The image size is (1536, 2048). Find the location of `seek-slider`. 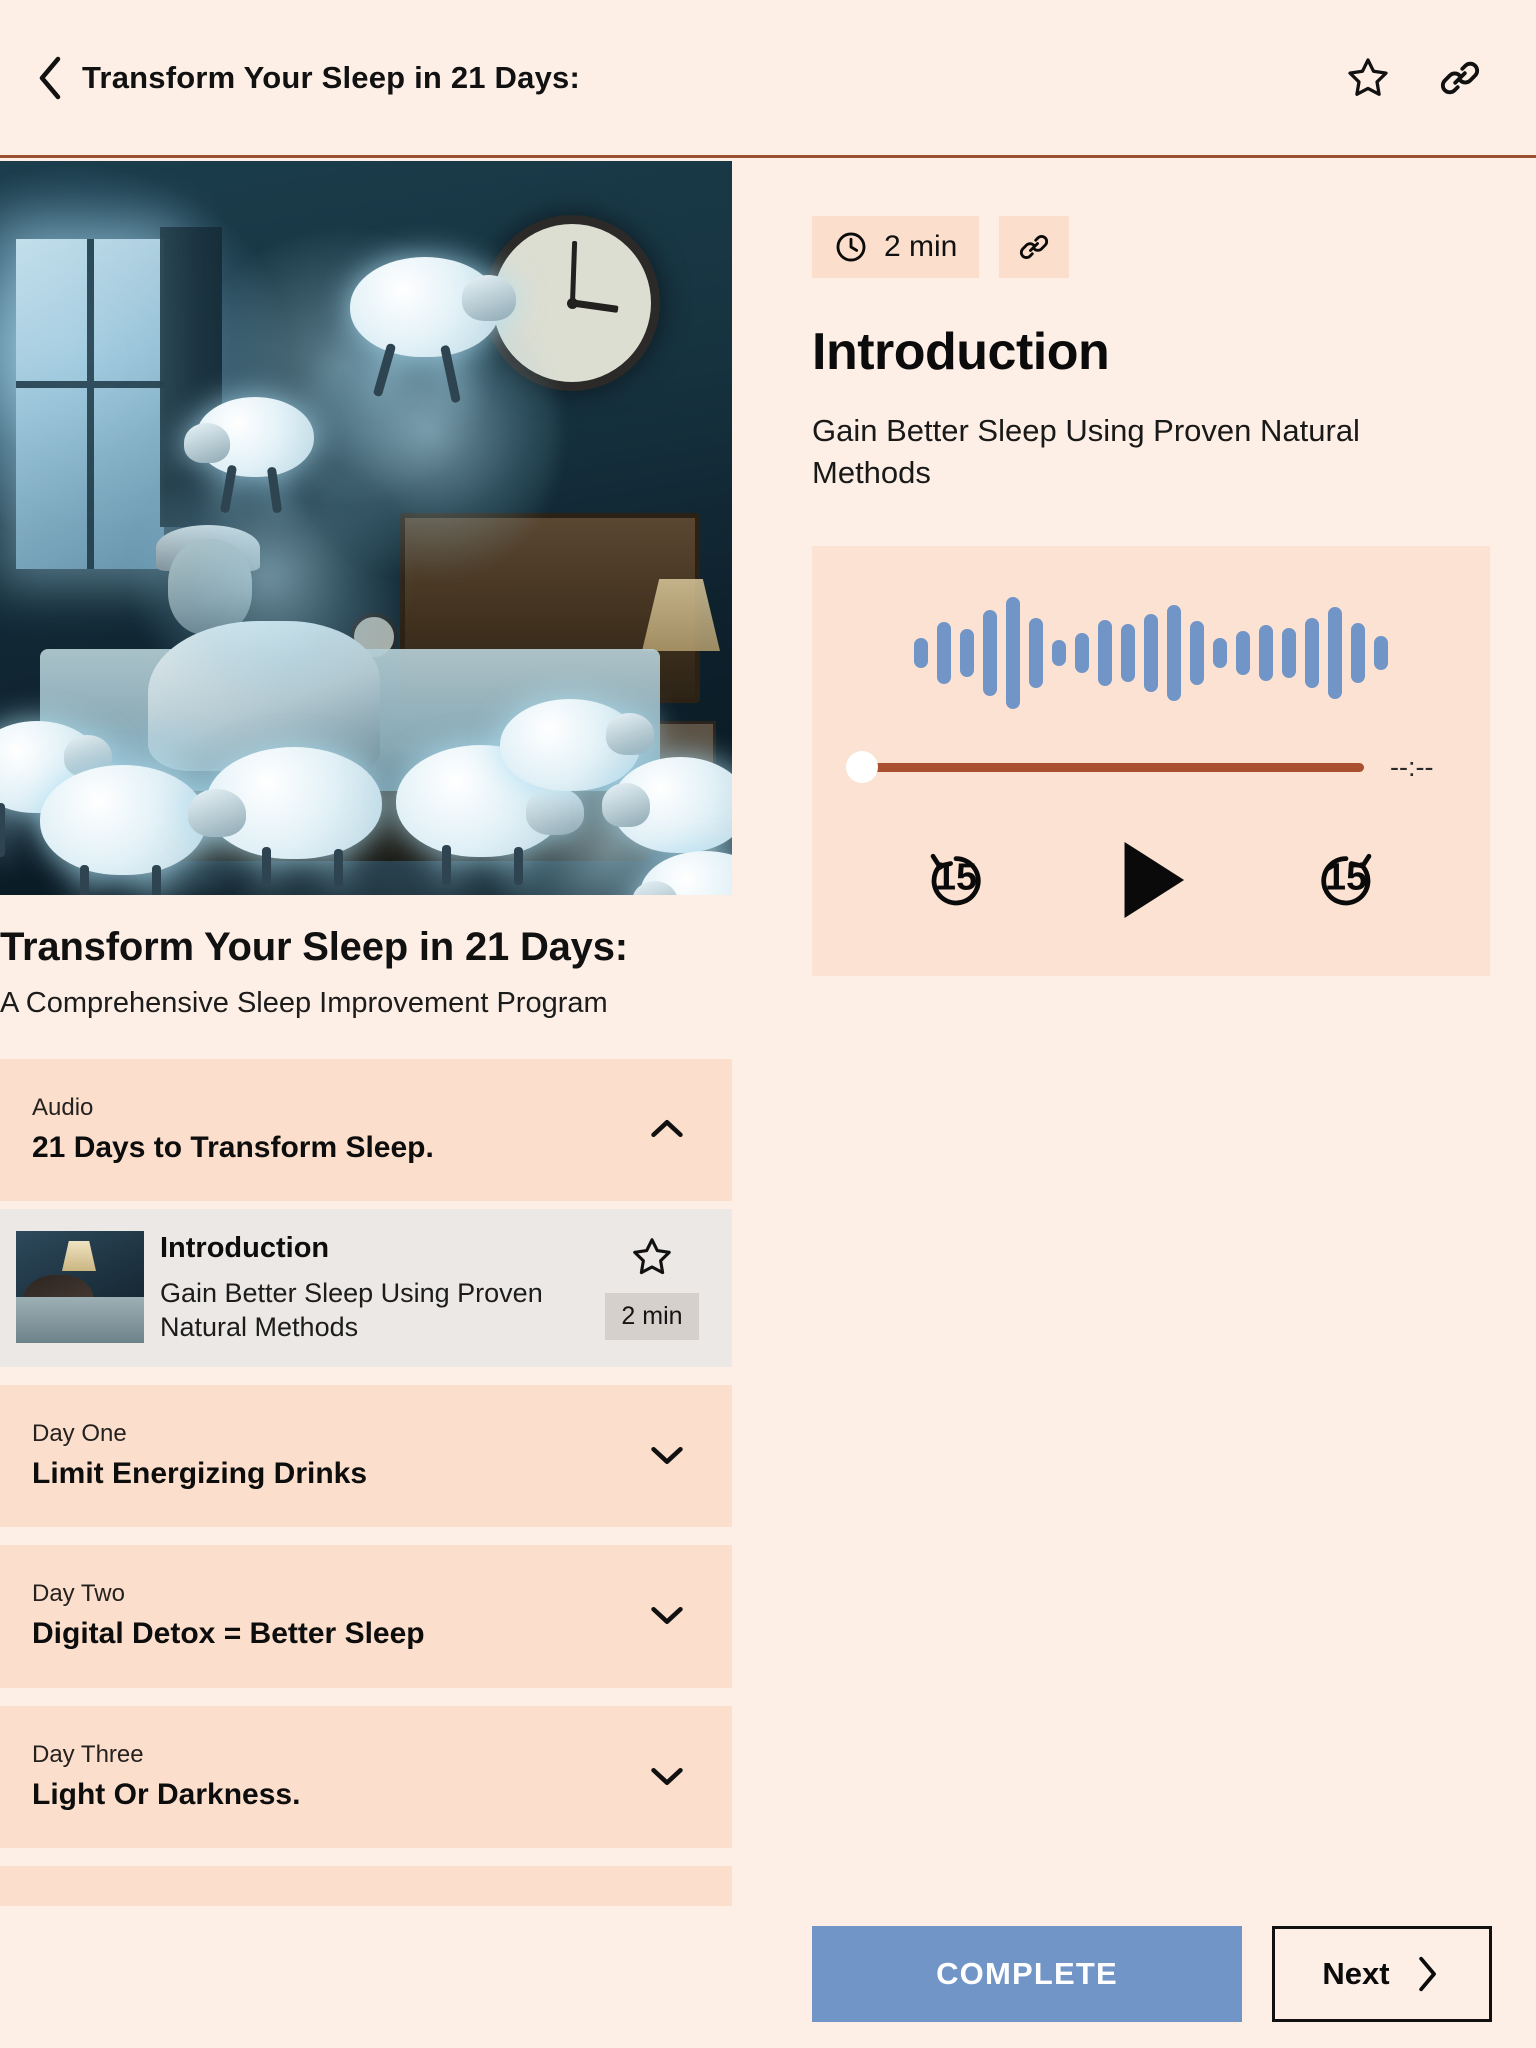

seek-slider is located at coordinates (1105, 767).